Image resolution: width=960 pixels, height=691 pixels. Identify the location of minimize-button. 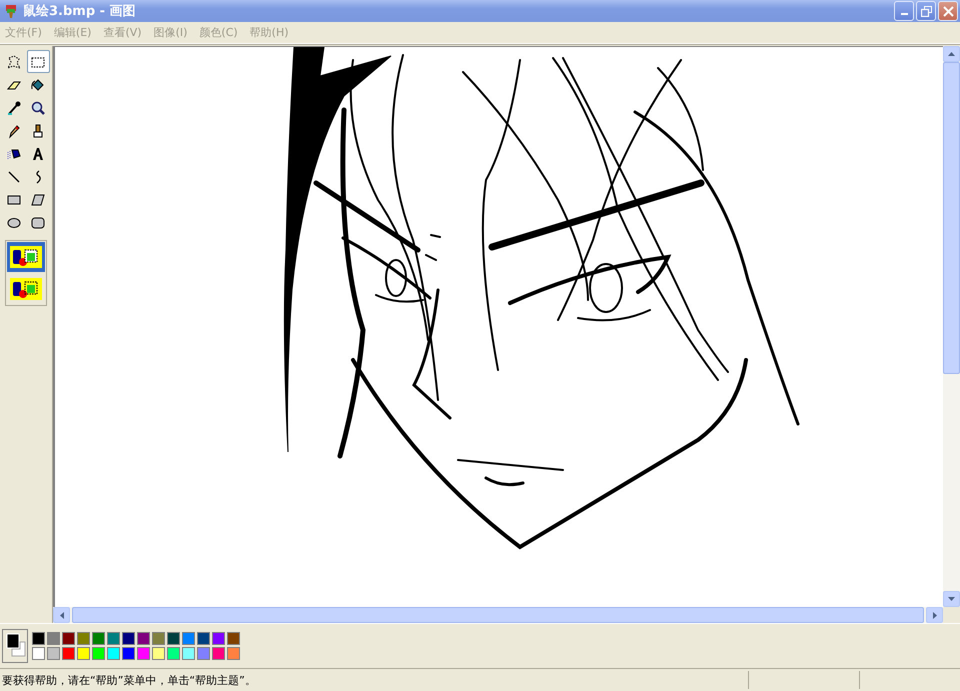
(904, 11).